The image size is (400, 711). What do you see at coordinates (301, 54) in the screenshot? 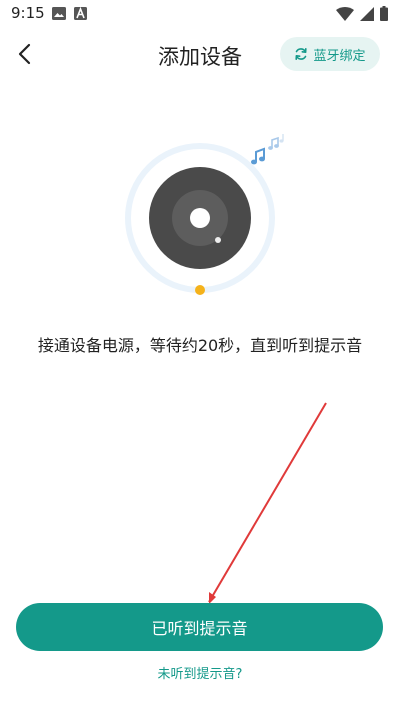
I see `refresh-icon` at bounding box center [301, 54].